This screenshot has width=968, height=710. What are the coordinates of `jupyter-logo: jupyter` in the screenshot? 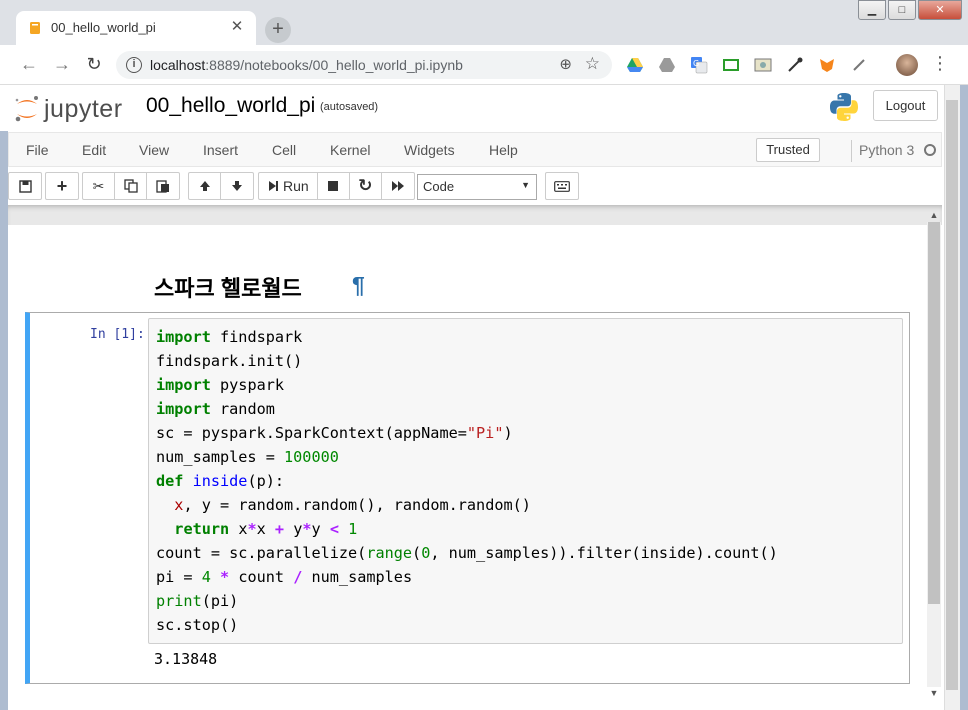 It's located at (73, 108).